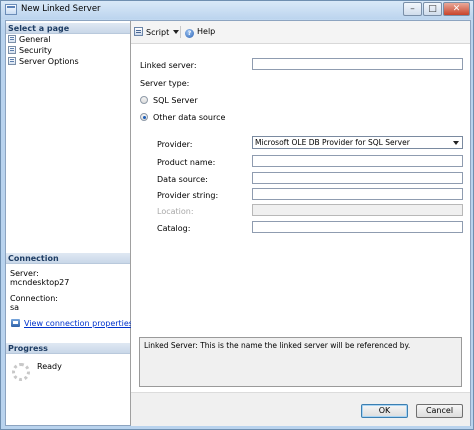  Describe the element at coordinates (35, 50) in the screenshot. I see `page-security-label: Security` at that location.